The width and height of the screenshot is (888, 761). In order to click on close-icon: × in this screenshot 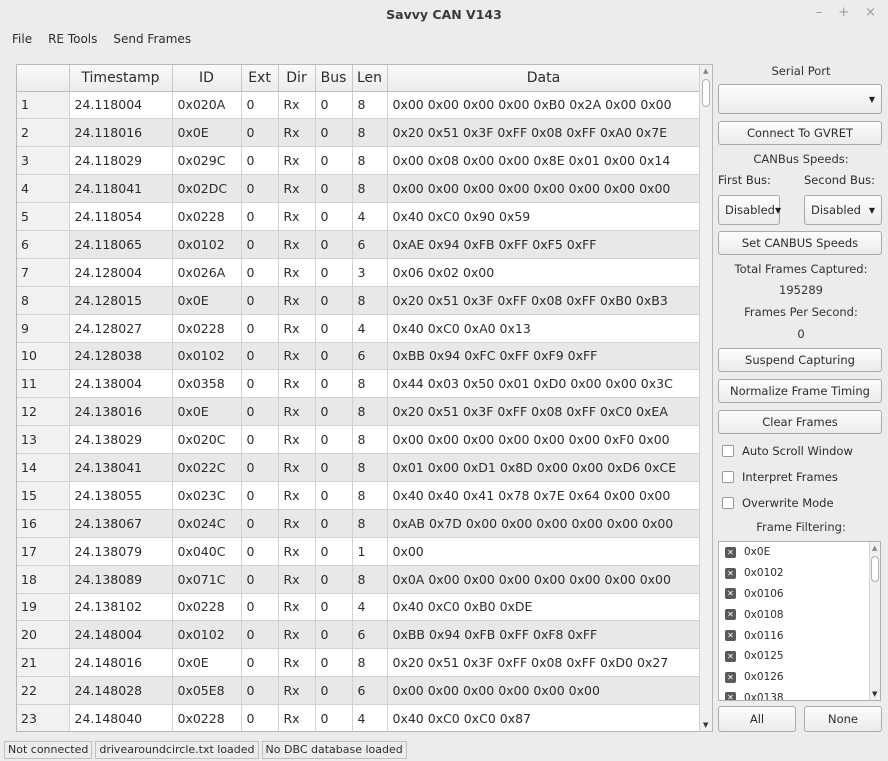, I will do `click(870, 13)`.